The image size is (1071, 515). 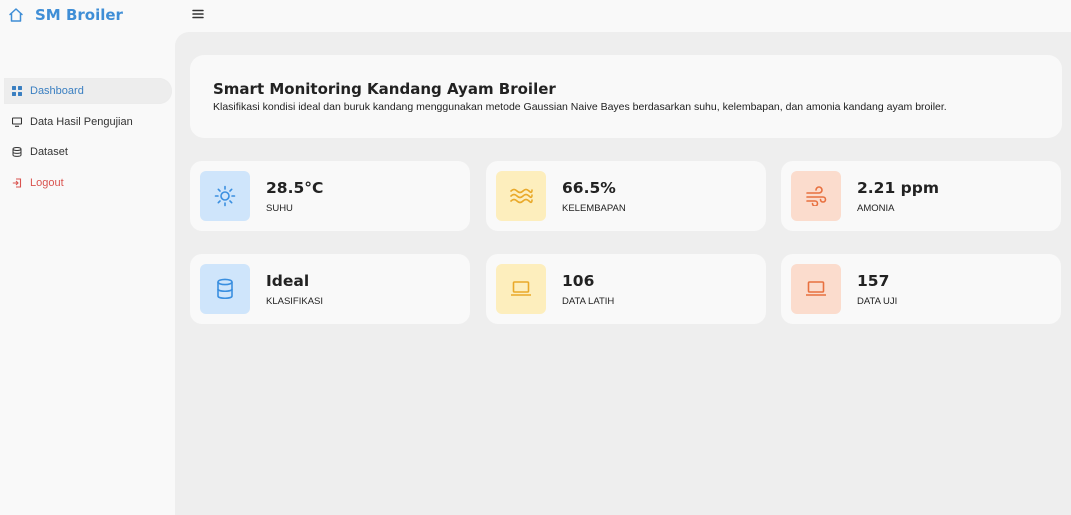 I want to click on sun-icon, so click(x=225, y=196).